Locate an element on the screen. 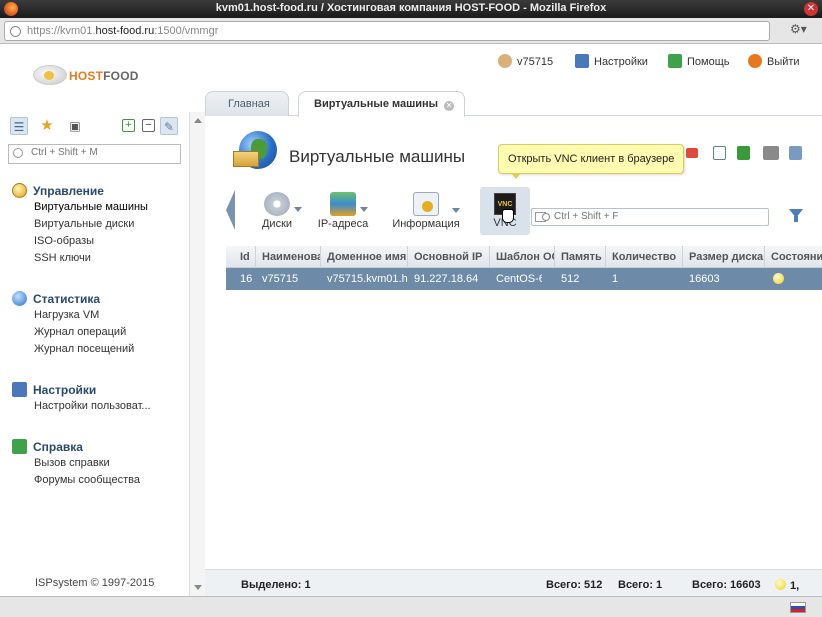 The height and width of the screenshot is (617, 822). table-search-input is located at coordinates (650, 217).